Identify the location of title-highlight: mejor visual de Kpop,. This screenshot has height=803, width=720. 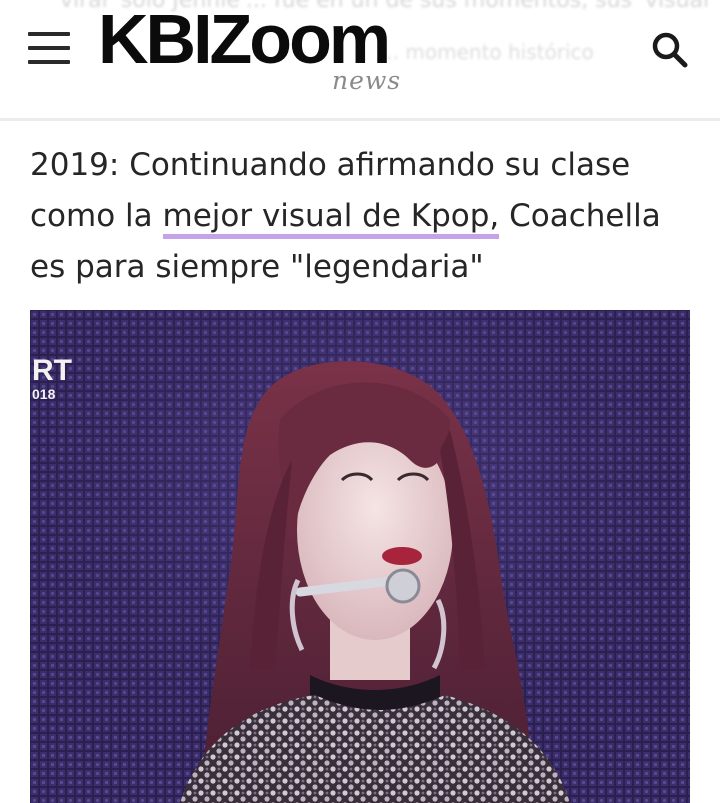
(331, 218).